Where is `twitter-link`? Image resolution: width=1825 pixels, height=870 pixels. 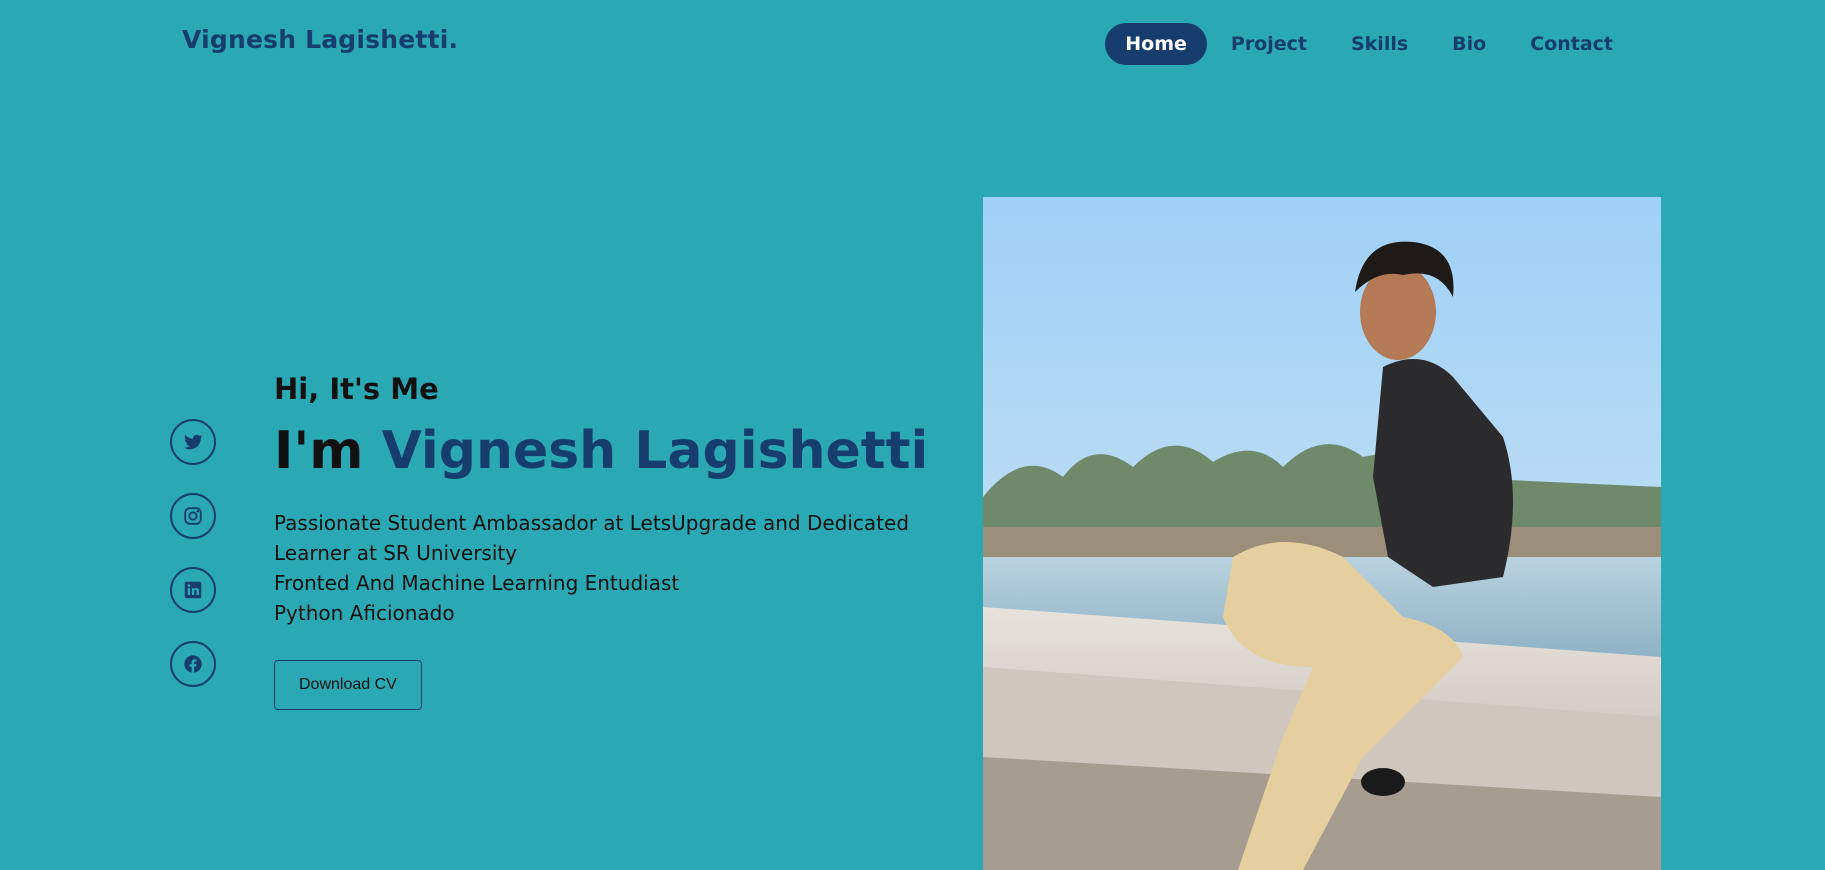 twitter-link is located at coordinates (193, 442).